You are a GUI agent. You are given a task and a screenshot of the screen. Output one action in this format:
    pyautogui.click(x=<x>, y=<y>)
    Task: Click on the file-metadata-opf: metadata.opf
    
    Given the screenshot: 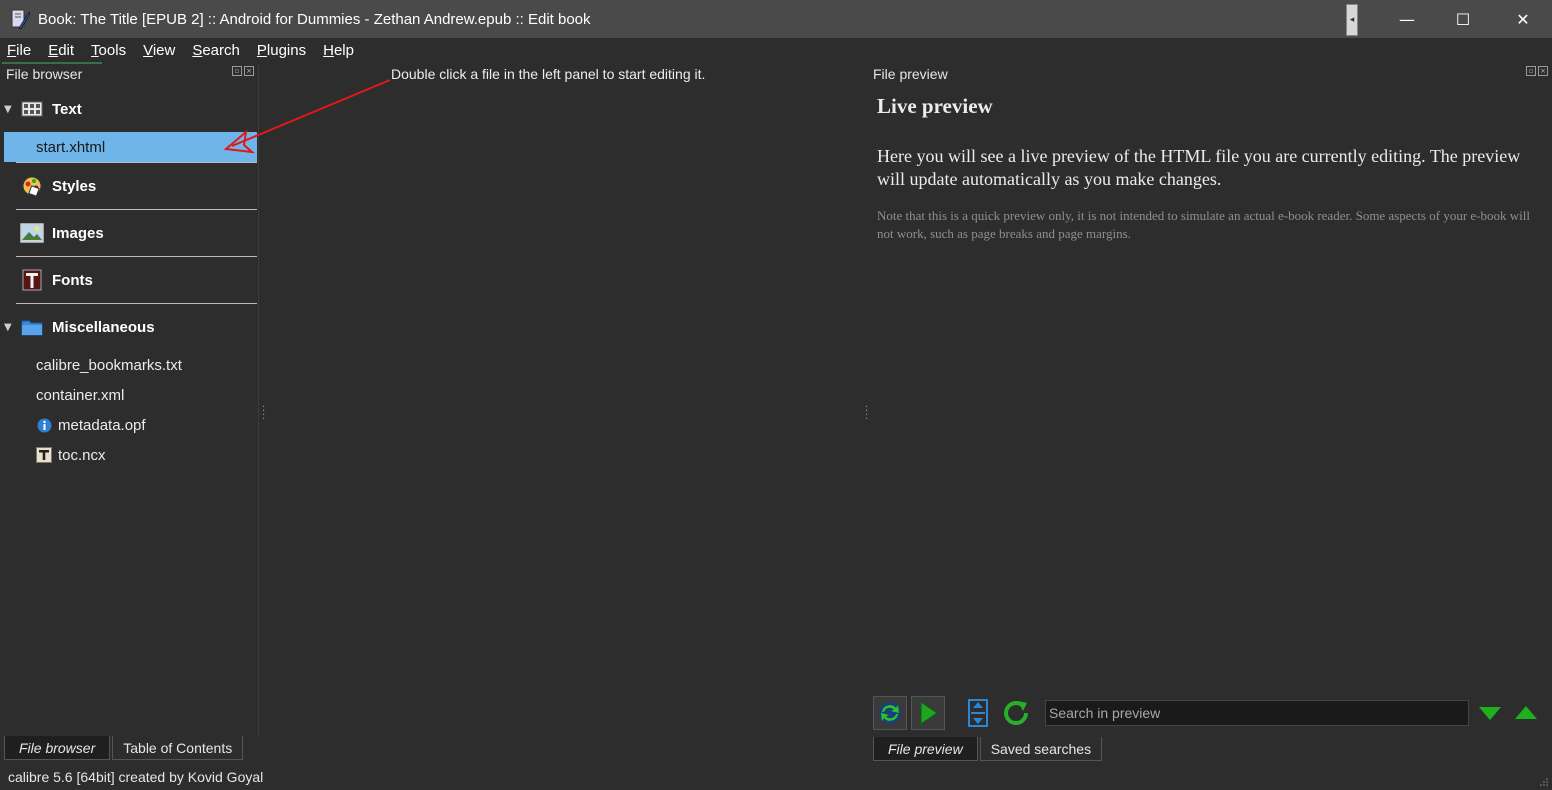 What is the action you would take?
    pyautogui.click(x=129, y=425)
    